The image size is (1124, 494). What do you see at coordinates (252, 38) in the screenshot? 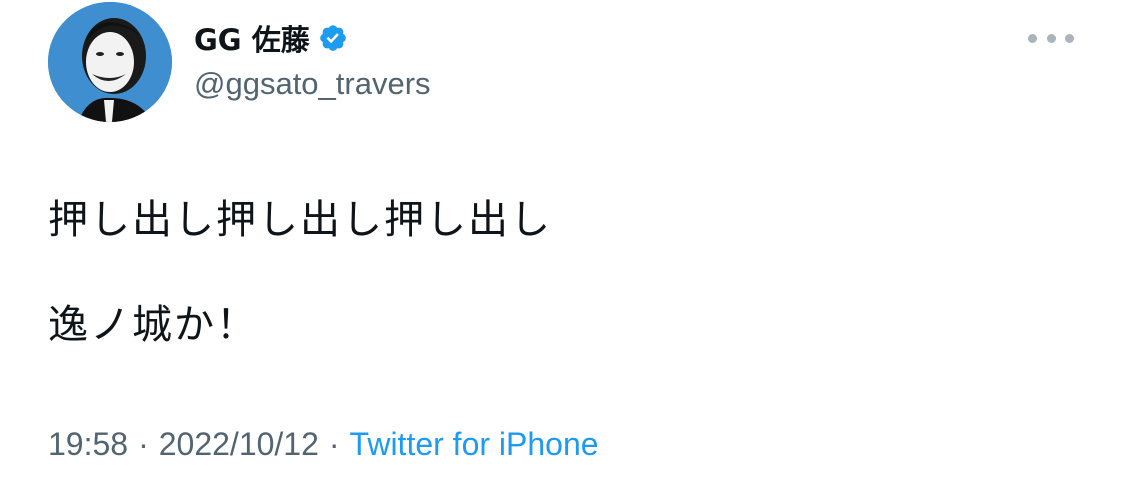
I see `display-name: GG 佐藤` at bounding box center [252, 38].